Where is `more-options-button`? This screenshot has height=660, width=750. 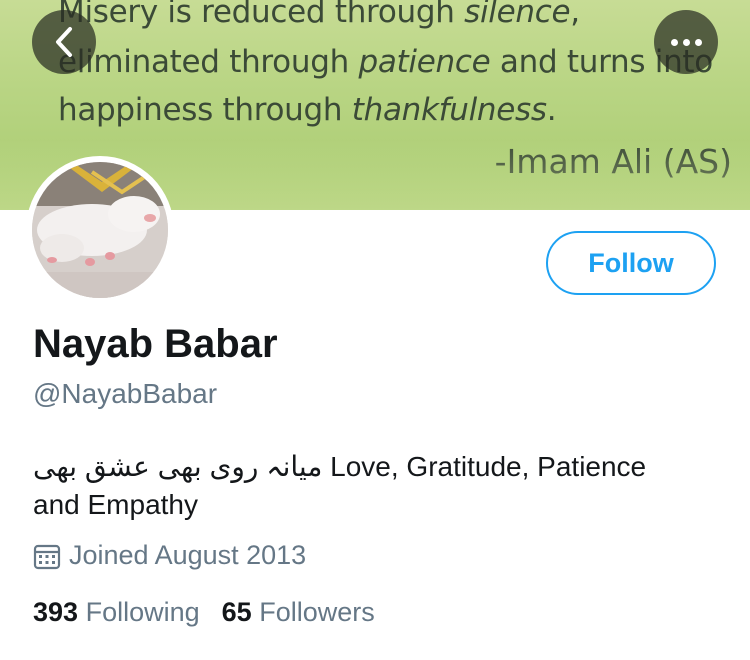
more-options-button is located at coordinates (686, 42).